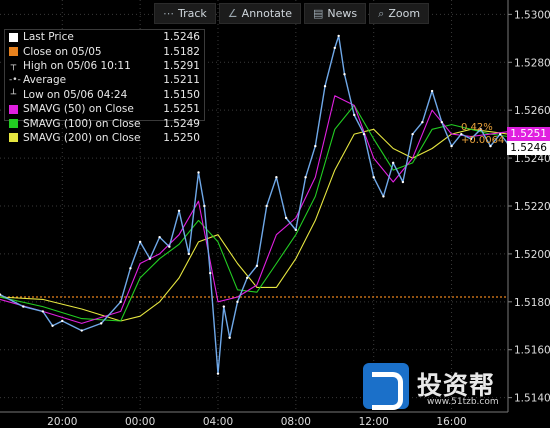  I want to click on sma100-swatch, so click(13, 124).